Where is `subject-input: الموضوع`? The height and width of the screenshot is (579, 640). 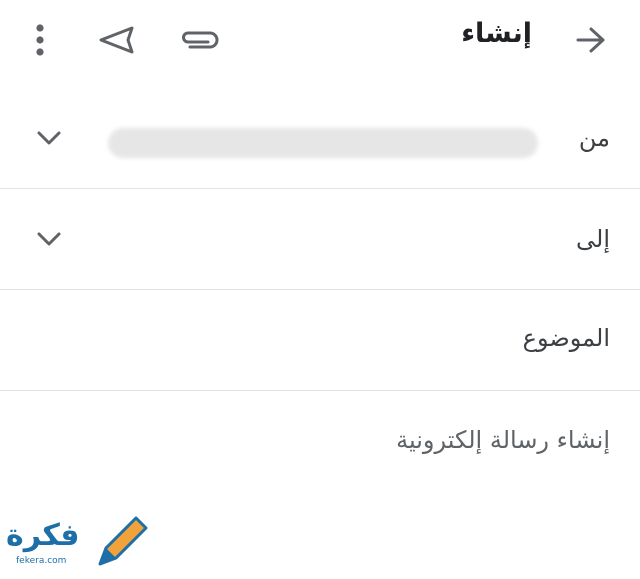 subject-input: الموضوع is located at coordinates (566, 338).